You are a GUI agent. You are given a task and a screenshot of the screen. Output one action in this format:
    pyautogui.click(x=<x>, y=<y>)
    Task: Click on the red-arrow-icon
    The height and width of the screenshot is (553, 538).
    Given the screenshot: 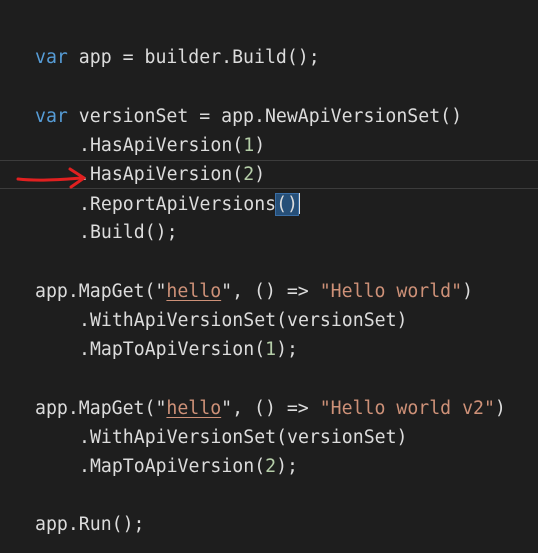 What is the action you would take?
    pyautogui.click(x=51, y=178)
    